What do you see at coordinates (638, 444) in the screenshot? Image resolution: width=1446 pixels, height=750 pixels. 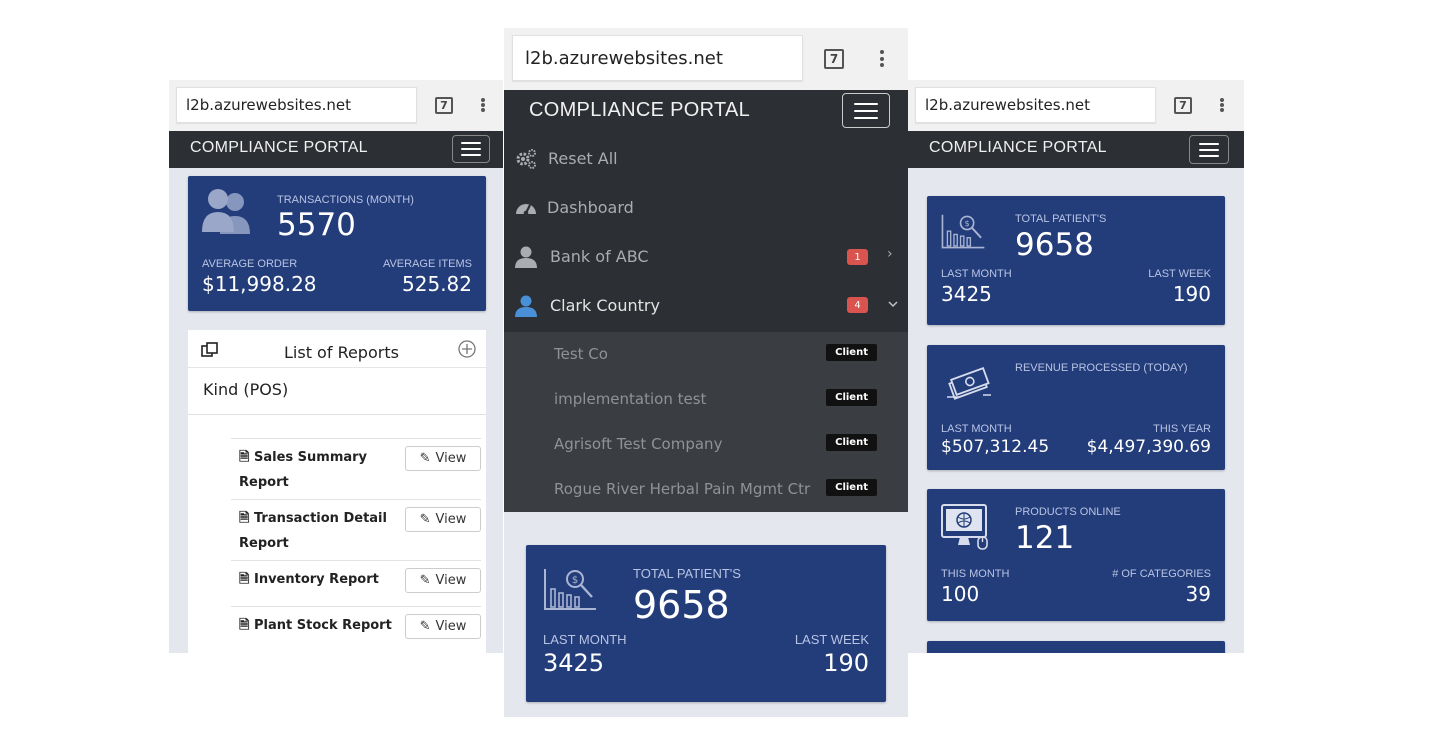 I see `client-name: Agrisoft Test Company` at bounding box center [638, 444].